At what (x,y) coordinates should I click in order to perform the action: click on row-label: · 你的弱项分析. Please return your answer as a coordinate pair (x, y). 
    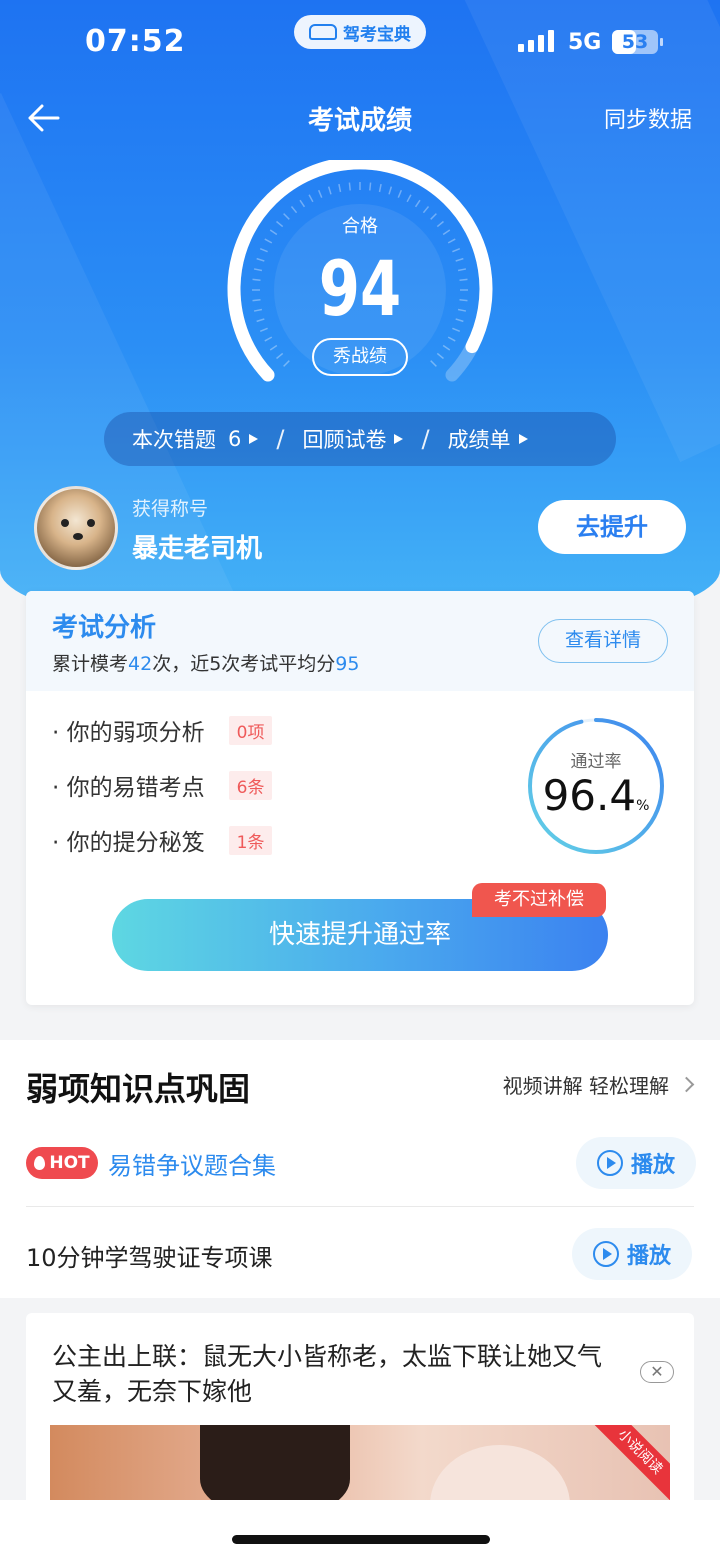
    Looking at the image, I should click on (128, 733).